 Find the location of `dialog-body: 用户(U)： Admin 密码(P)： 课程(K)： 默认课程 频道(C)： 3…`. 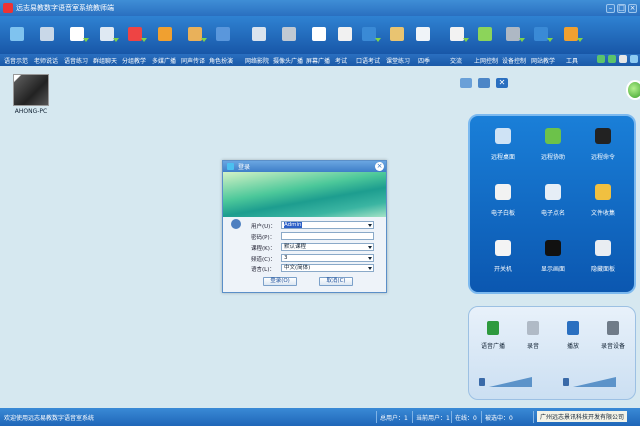

dialog-body: 用户(U)： Admin 密码(P)： 课程(K)： 默认课程 频道(C)： 3… is located at coordinates (304, 254).